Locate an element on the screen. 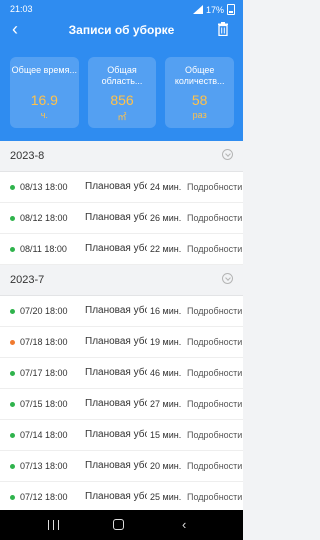 This screenshot has width=320, height=540. summary-unit: раз is located at coordinates (199, 115).